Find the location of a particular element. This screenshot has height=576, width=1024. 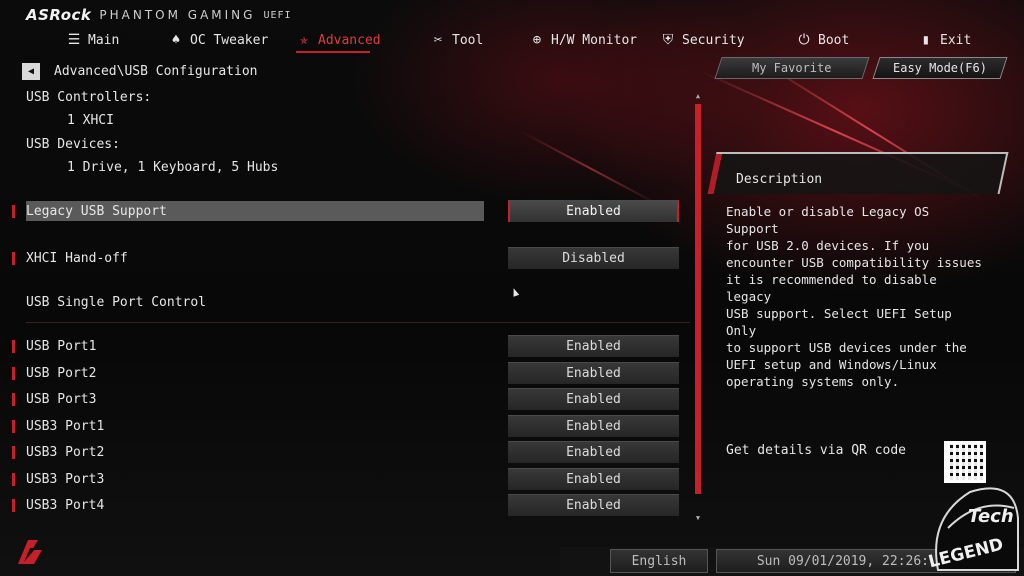

tech-legend-watermark-icon: Tech LEGEND is located at coordinates (973, 529).